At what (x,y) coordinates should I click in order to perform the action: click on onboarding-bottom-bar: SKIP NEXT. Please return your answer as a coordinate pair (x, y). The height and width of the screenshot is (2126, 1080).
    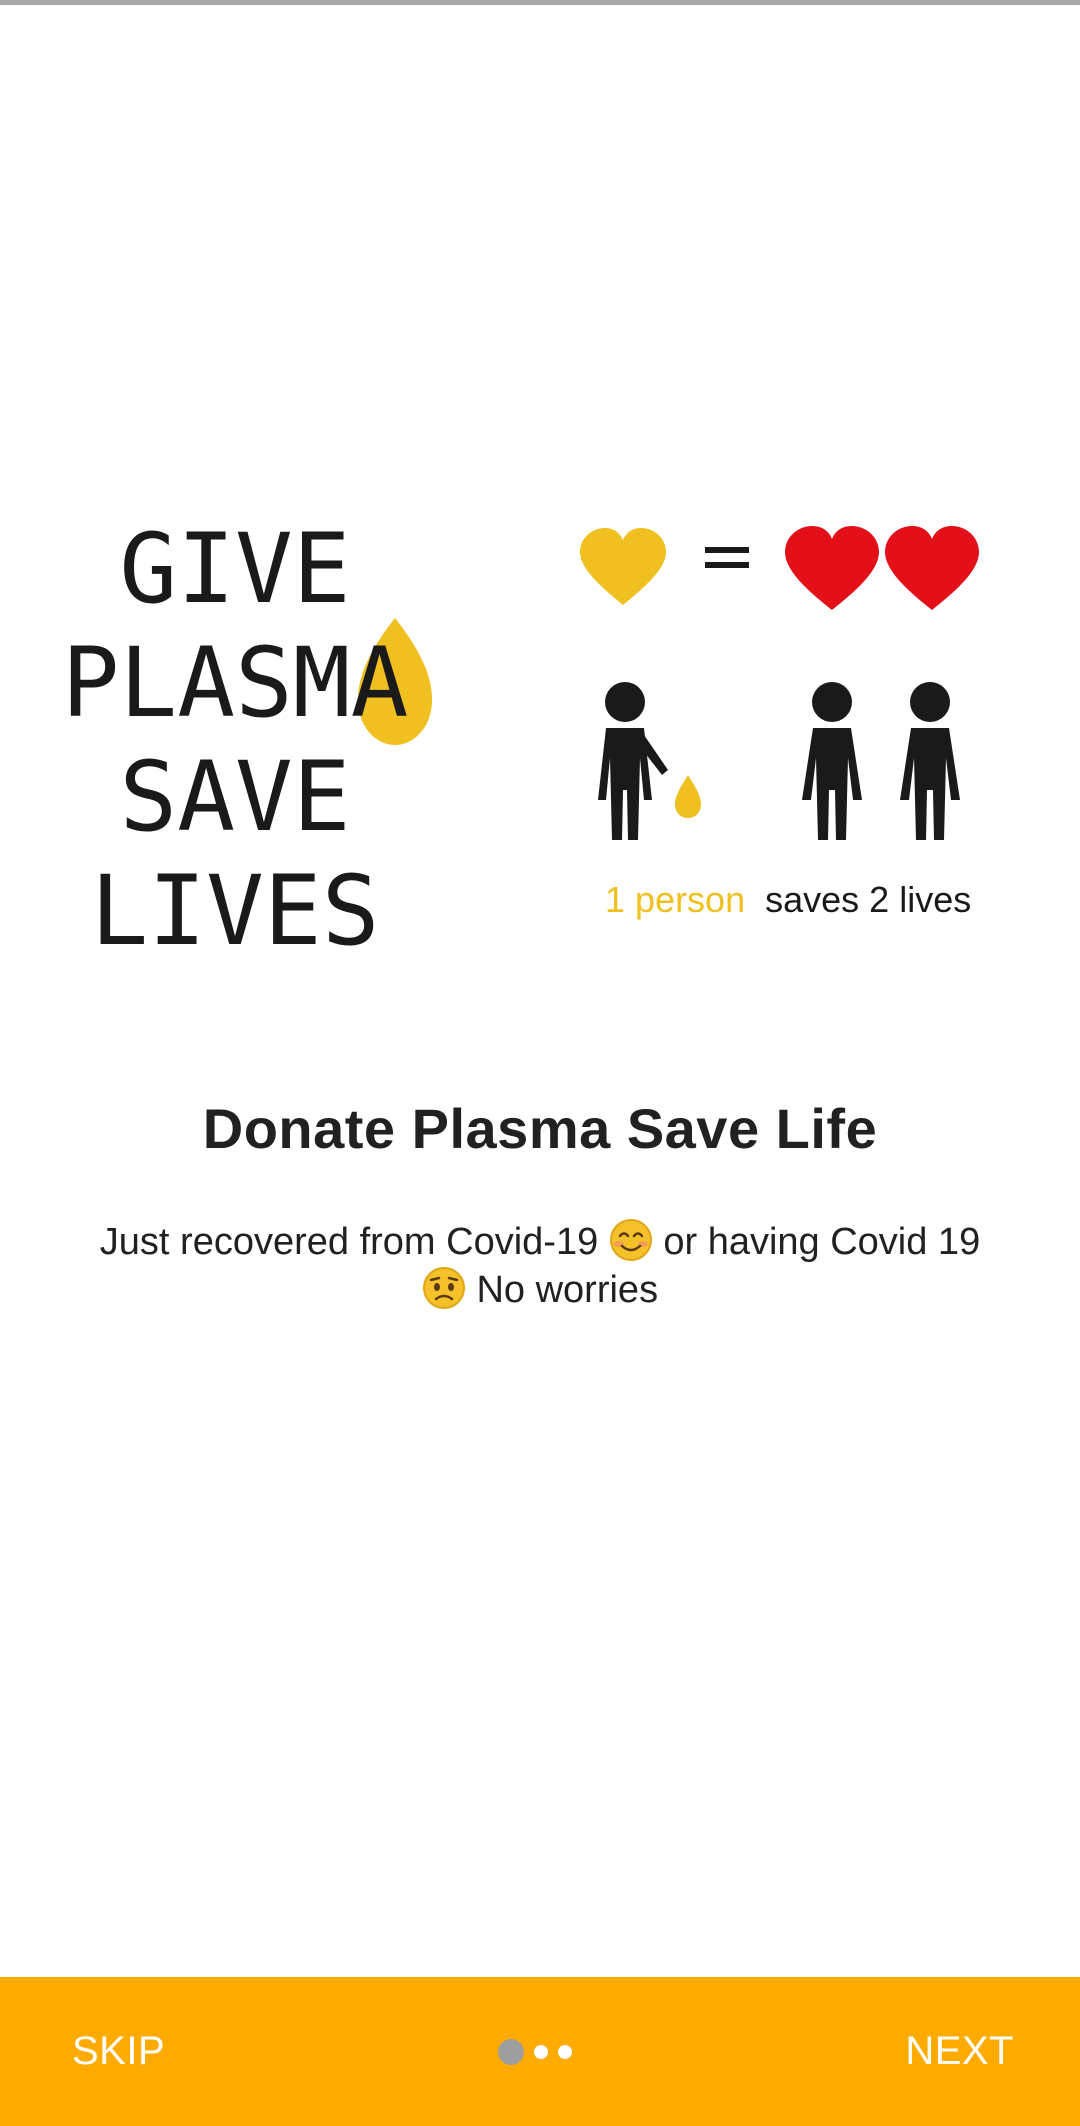
    Looking at the image, I should click on (540, 2051).